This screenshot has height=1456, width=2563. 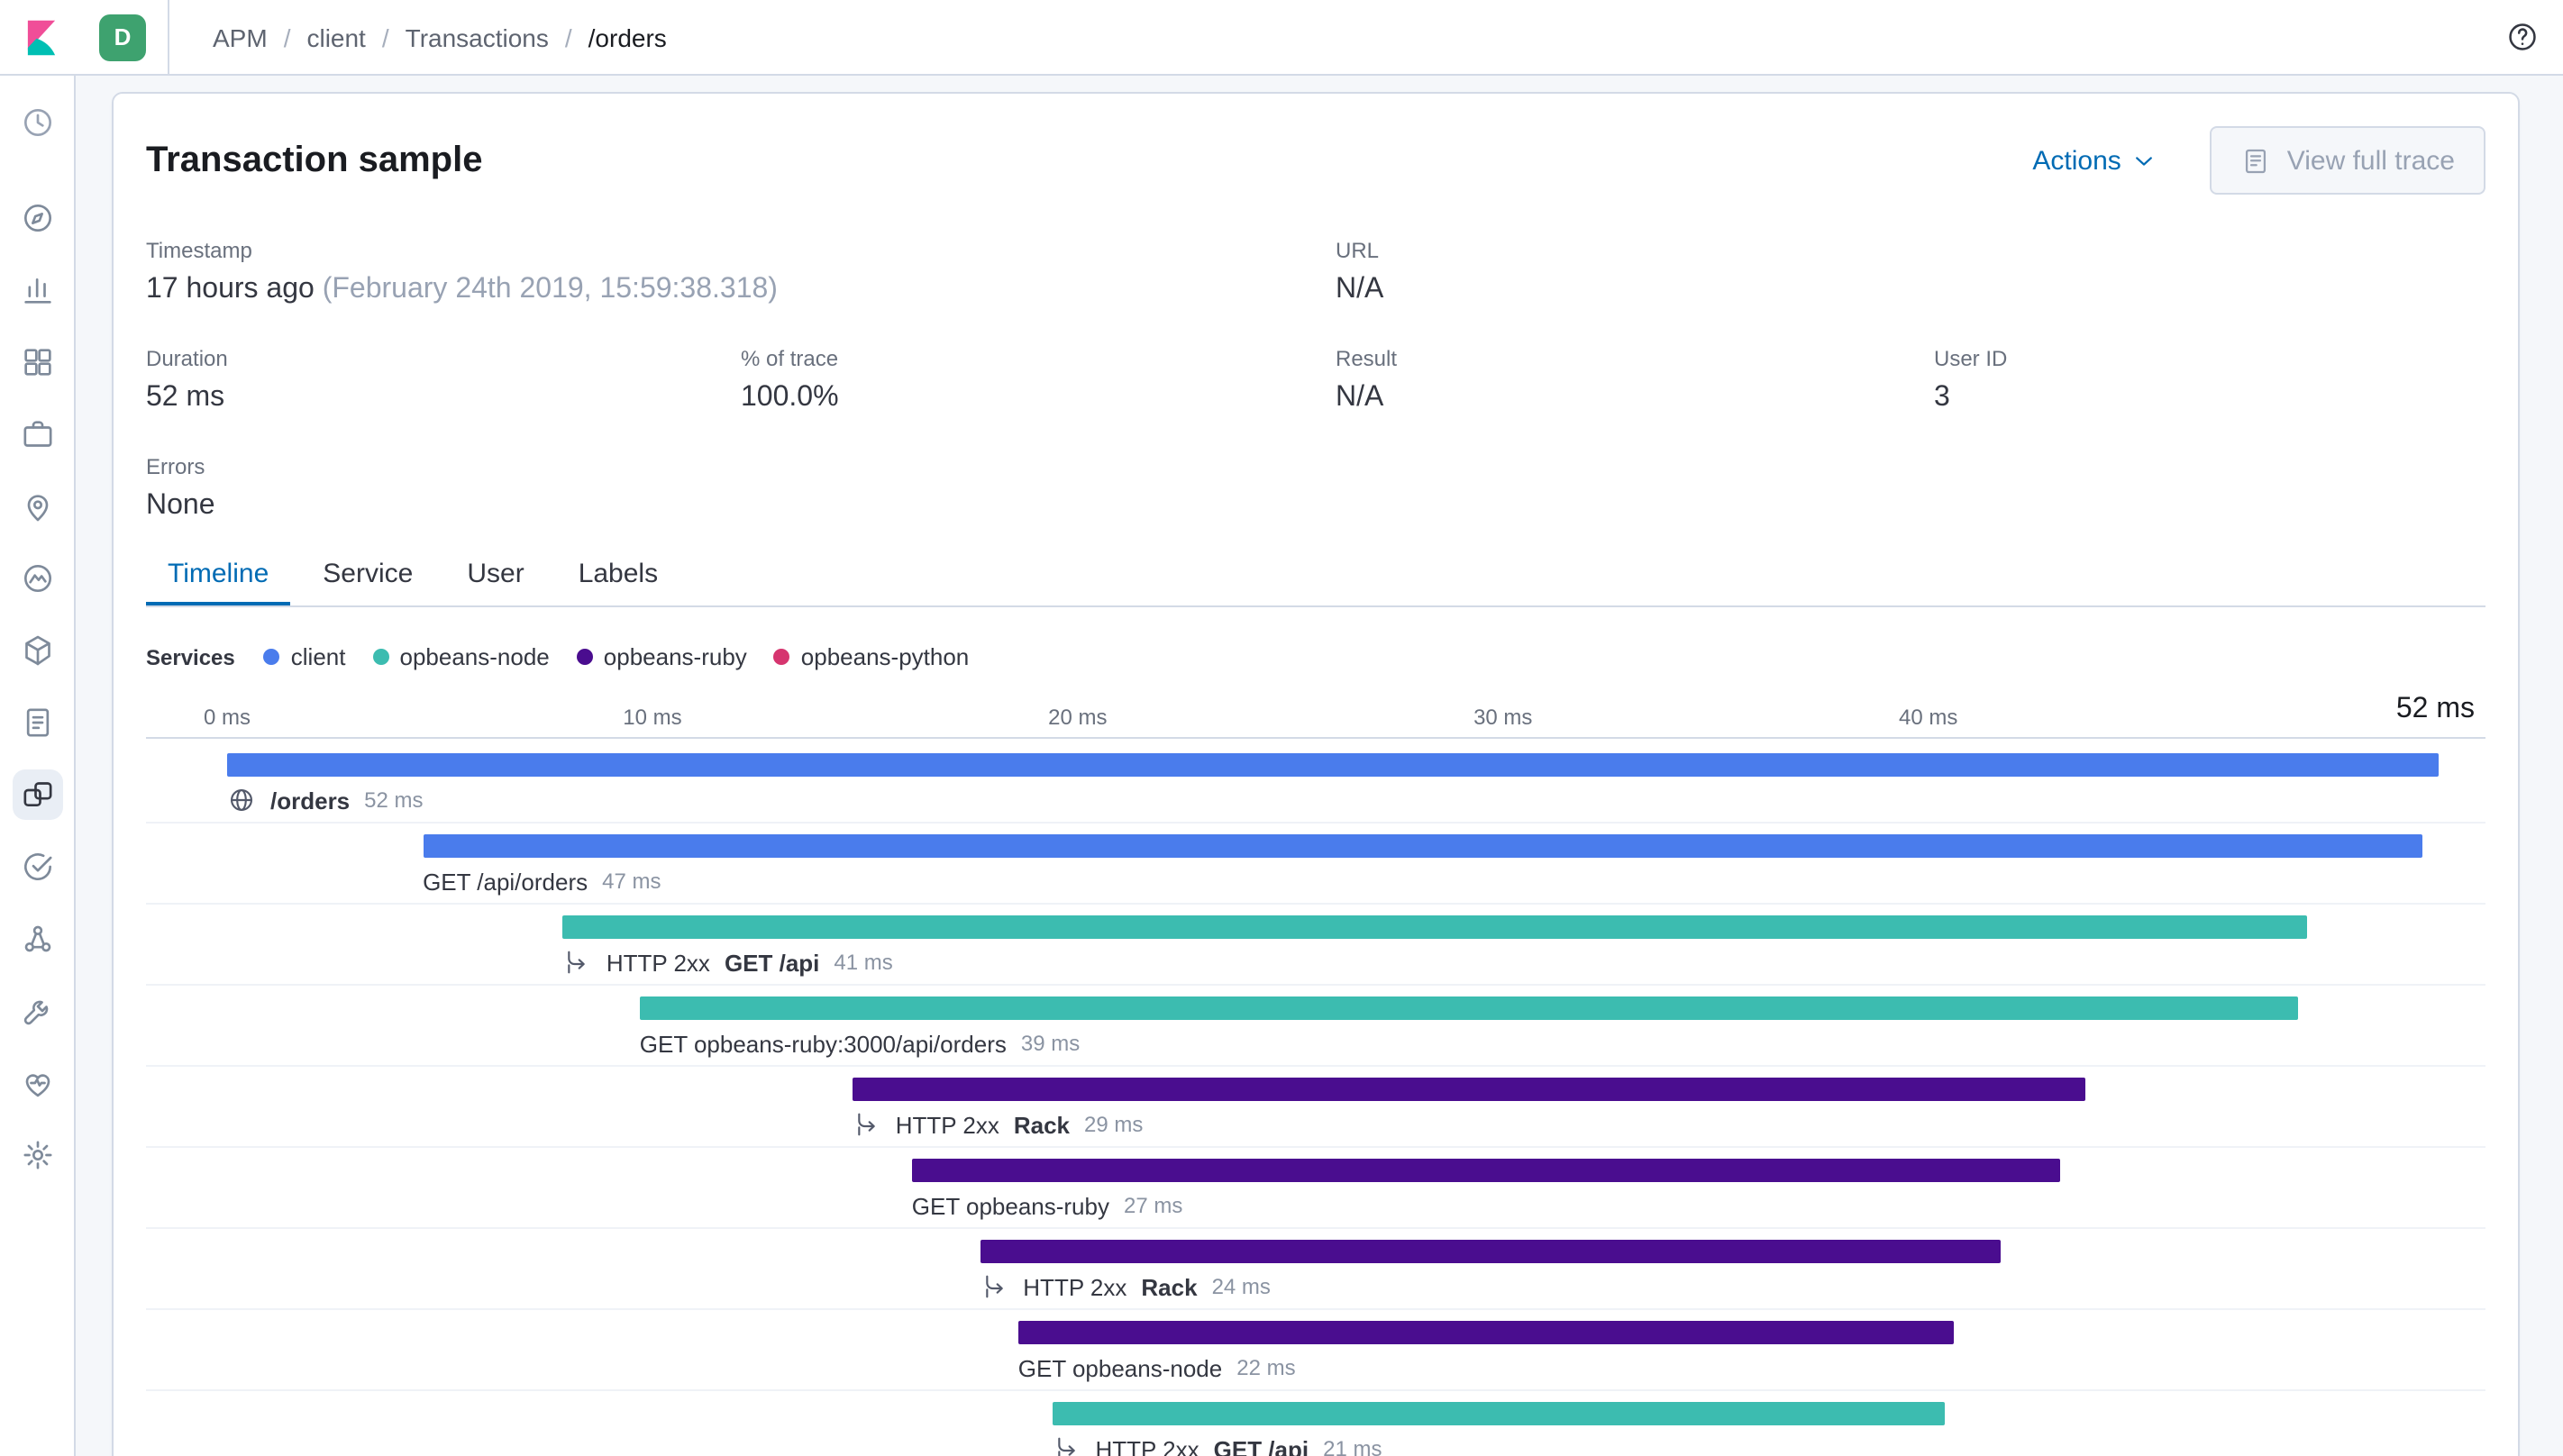 I want to click on breadcrumb-client: client, so click(x=335, y=37).